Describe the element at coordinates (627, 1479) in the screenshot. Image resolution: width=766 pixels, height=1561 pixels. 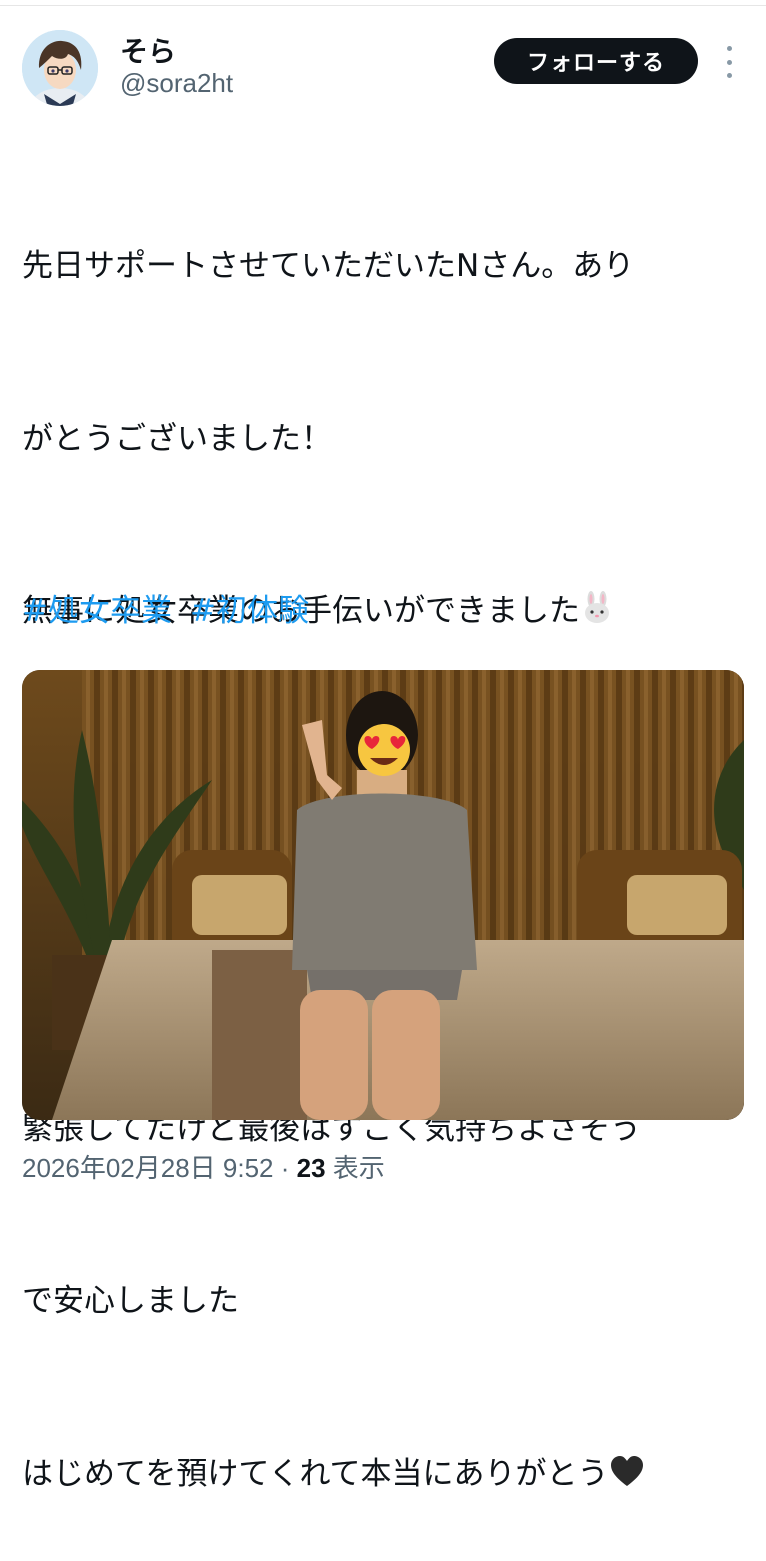
I see `black-heart-emoji` at that location.